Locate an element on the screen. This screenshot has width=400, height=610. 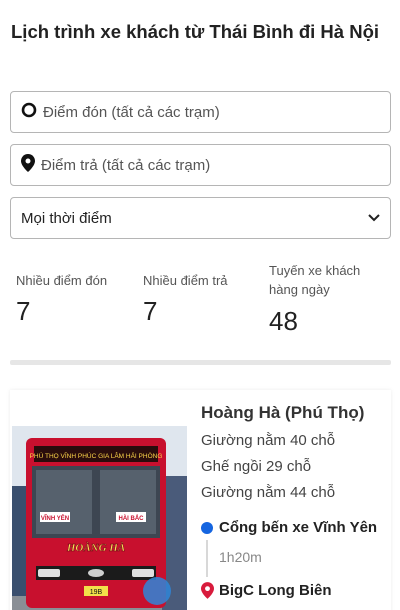
time-select: Mọi thời điểm is located at coordinates (200, 218).